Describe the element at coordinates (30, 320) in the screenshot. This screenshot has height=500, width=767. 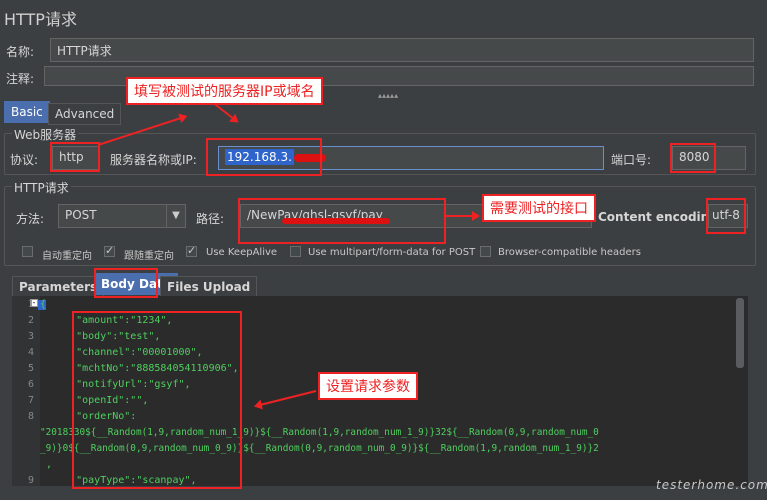
I see `line-number: 2` at that location.